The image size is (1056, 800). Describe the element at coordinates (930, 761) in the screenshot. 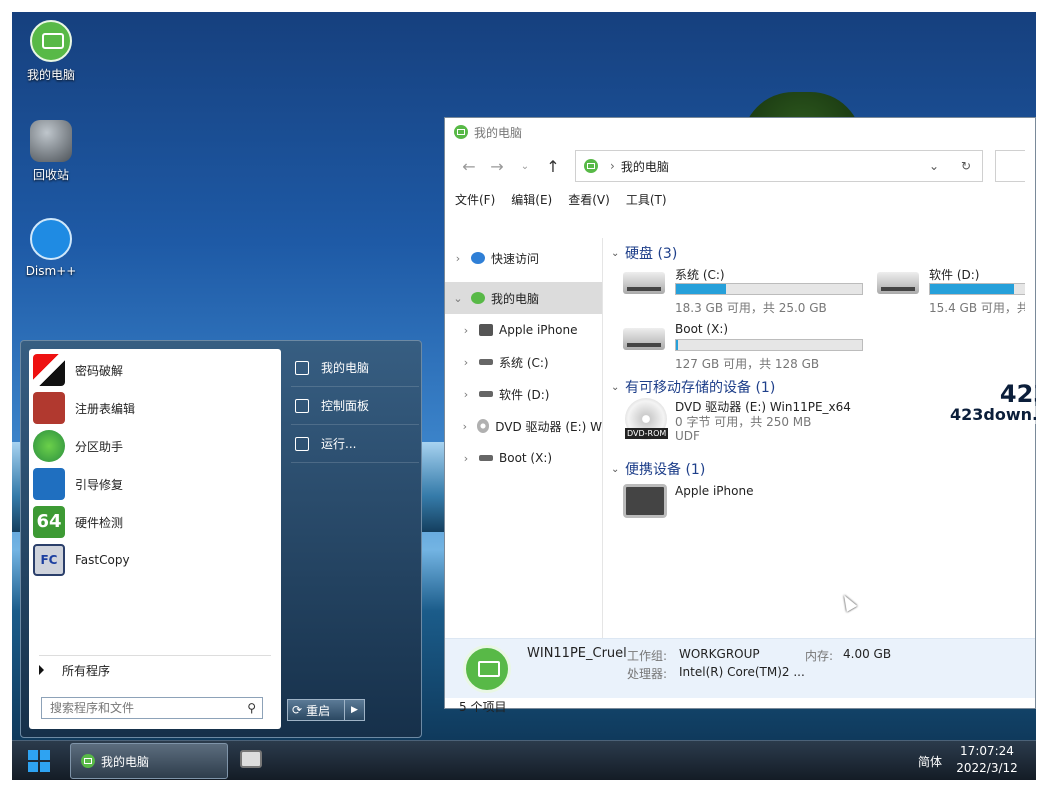

I see `input-method-indicator: 简体` at that location.